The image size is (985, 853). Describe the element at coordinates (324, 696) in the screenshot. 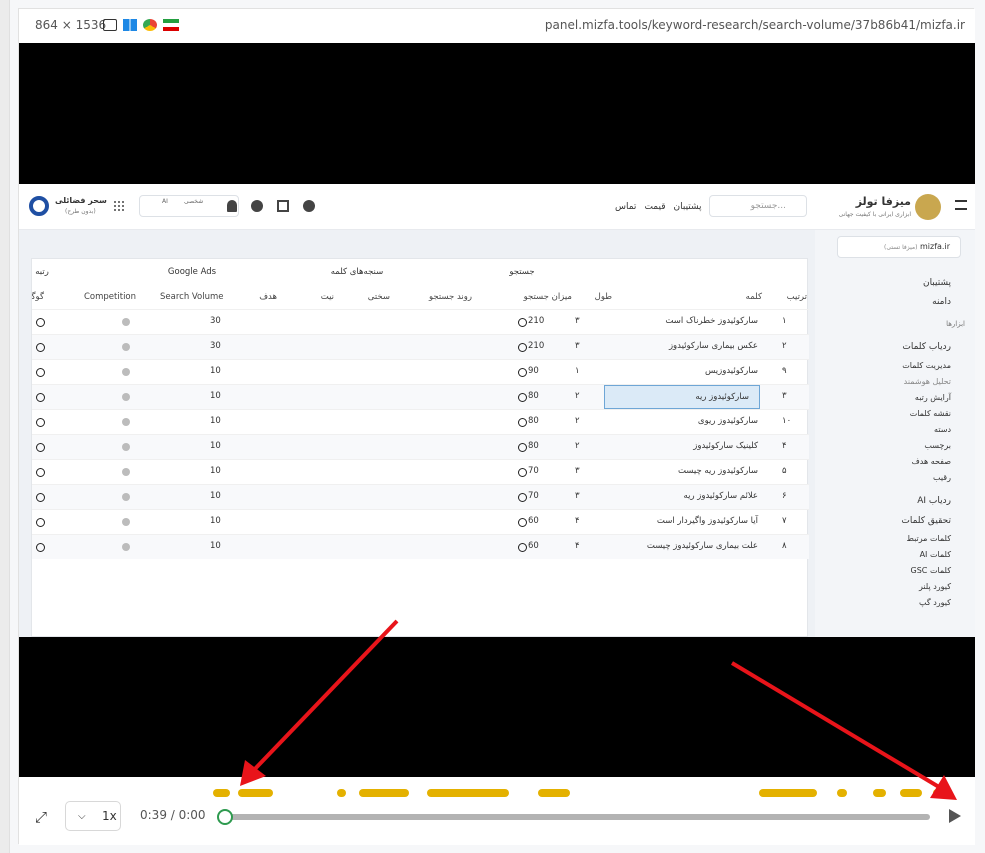

I see `arrow-left` at that location.